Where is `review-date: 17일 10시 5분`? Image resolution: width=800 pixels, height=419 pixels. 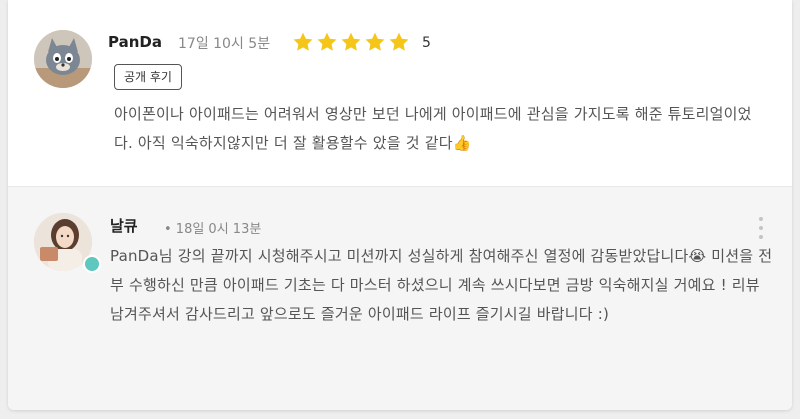
review-date: 17일 10시 5분 is located at coordinates (224, 44).